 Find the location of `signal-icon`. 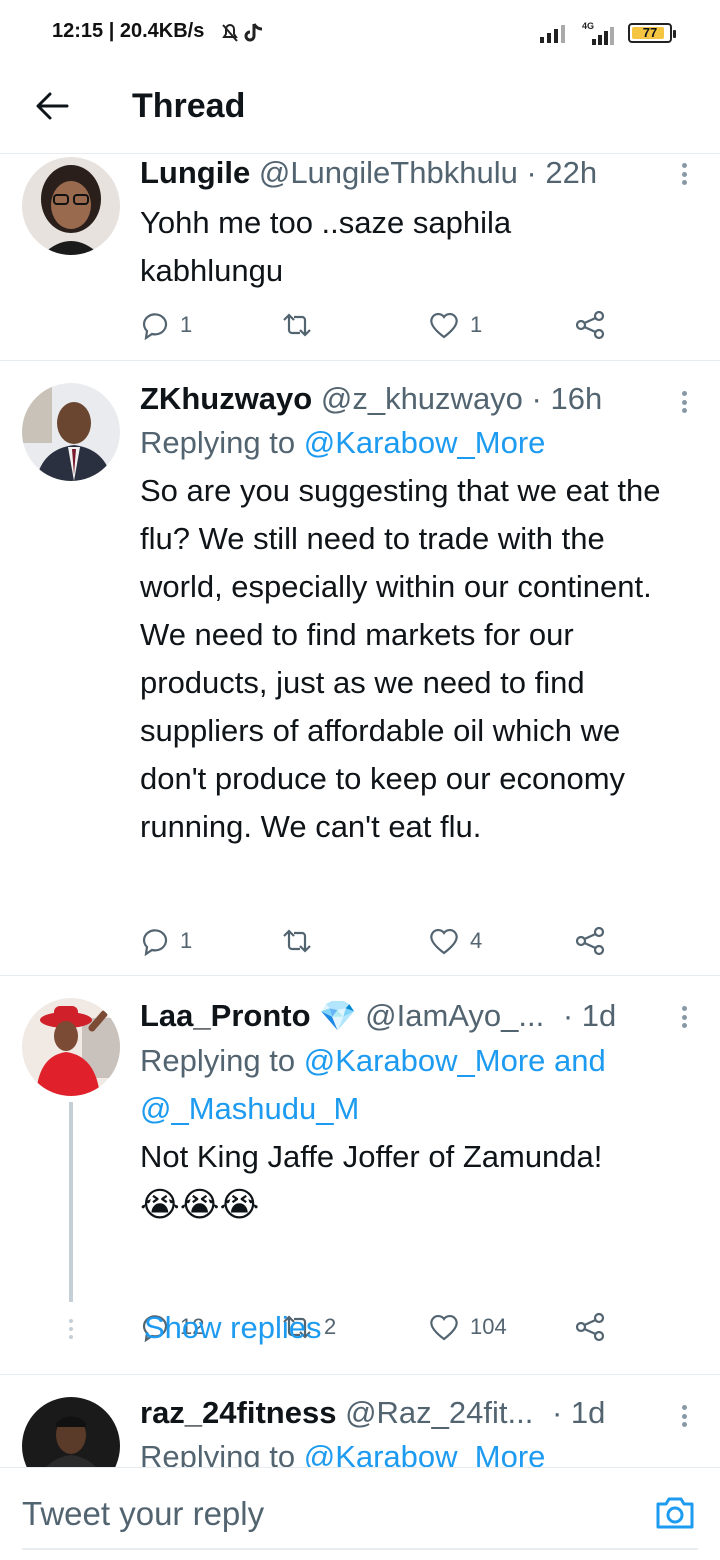

signal-icon is located at coordinates (552, 34).